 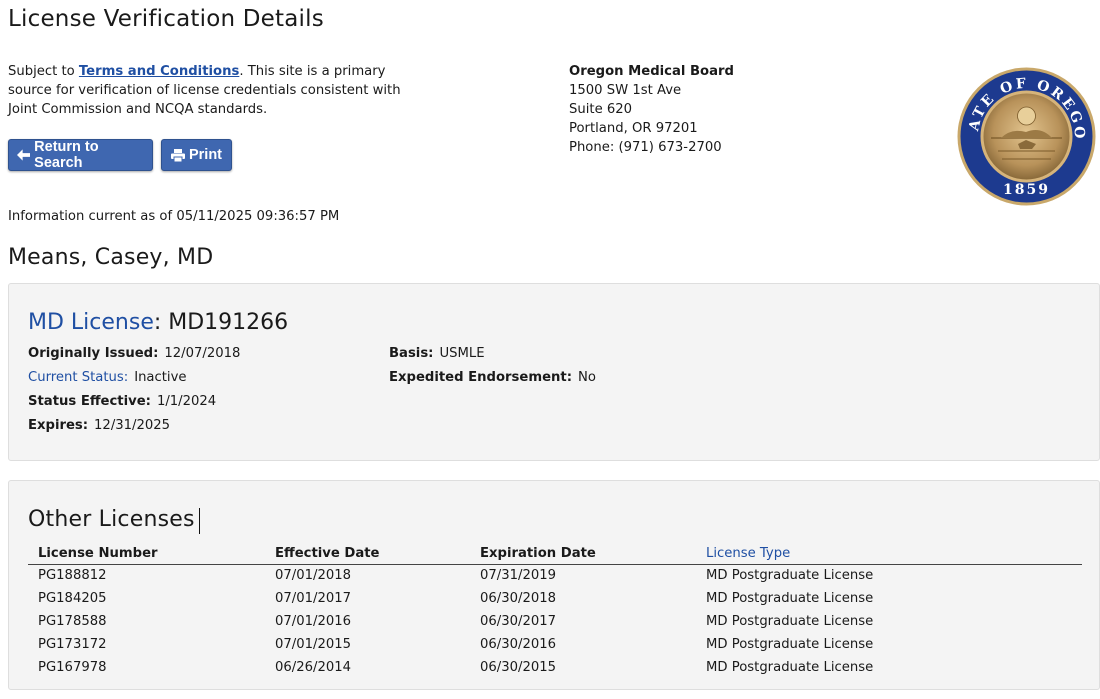 What do you see at coordinates (24, 155) in the screenshot?
I see `arrow-left-icon` at bounding box center [24, 155].